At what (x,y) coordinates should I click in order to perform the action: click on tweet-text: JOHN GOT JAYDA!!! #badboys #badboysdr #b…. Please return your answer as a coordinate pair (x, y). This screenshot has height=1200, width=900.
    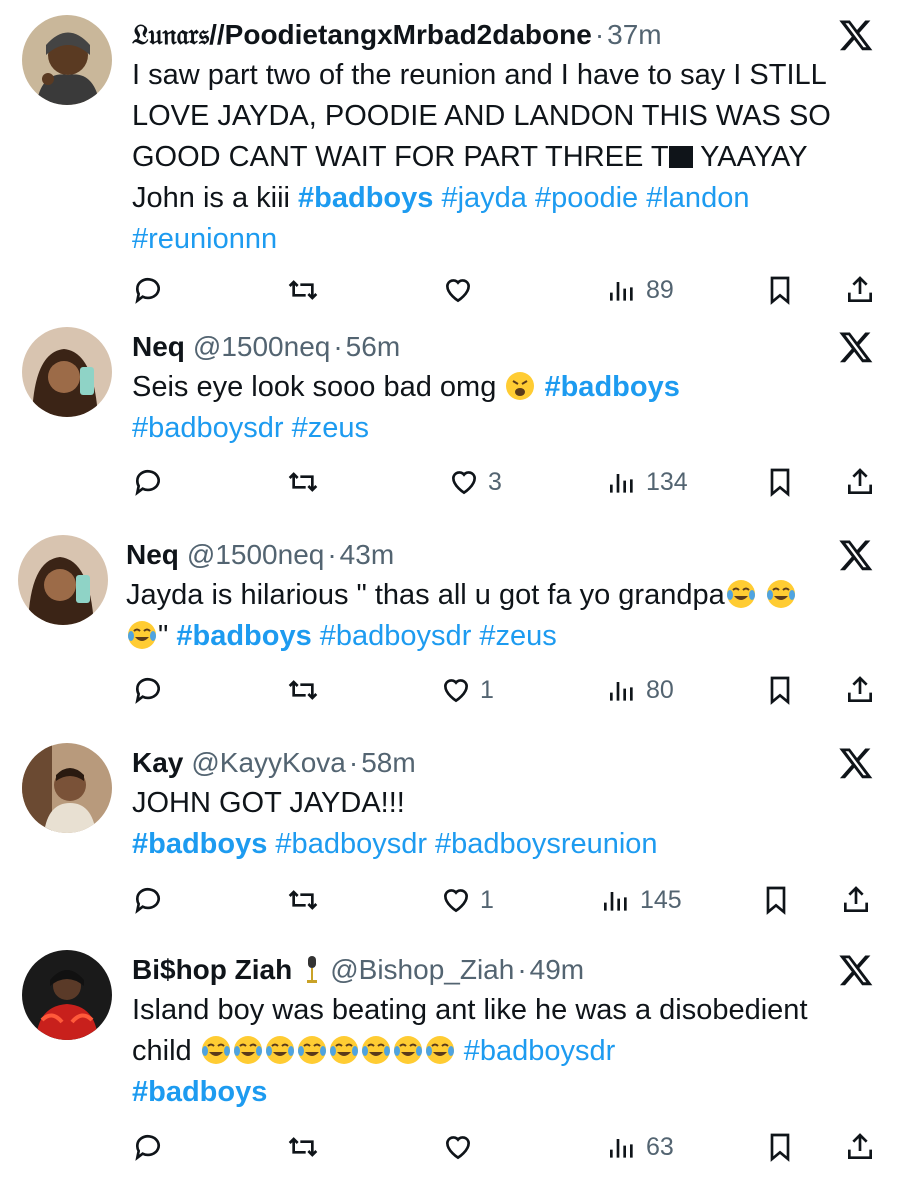
    Looking at the image, I should click on (507, 824).